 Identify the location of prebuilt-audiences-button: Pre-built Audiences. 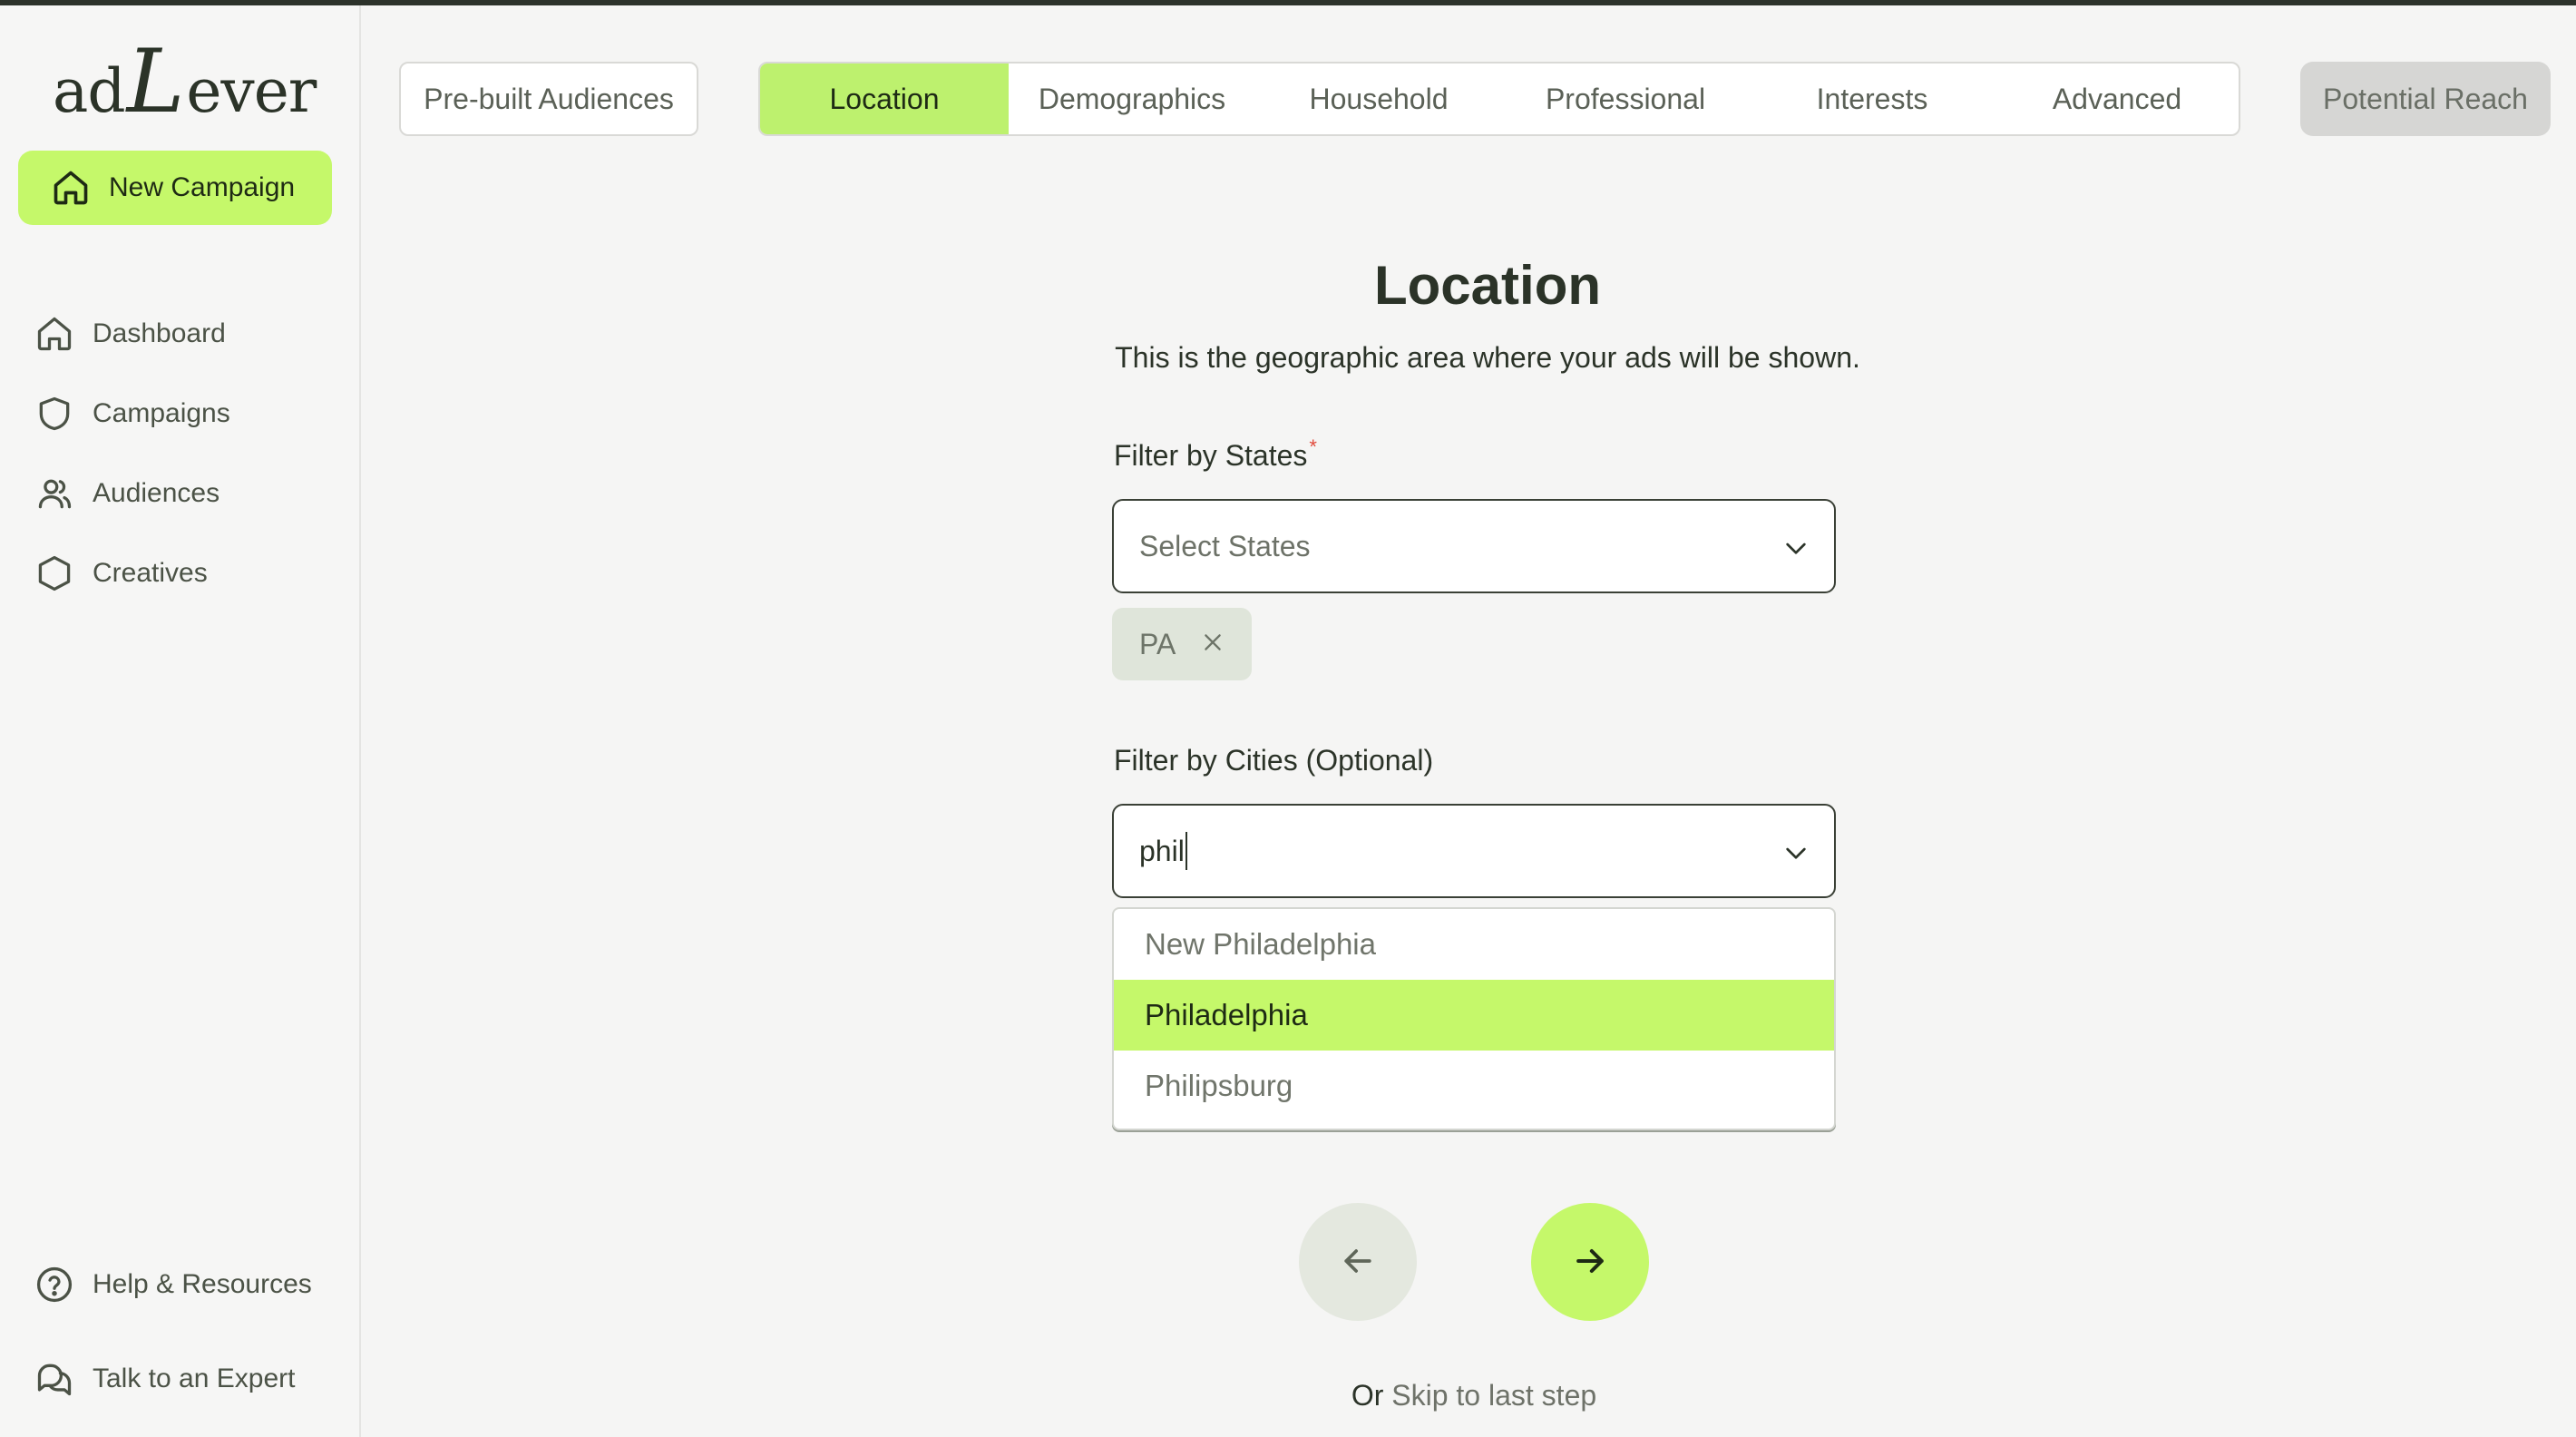
(548, 99).